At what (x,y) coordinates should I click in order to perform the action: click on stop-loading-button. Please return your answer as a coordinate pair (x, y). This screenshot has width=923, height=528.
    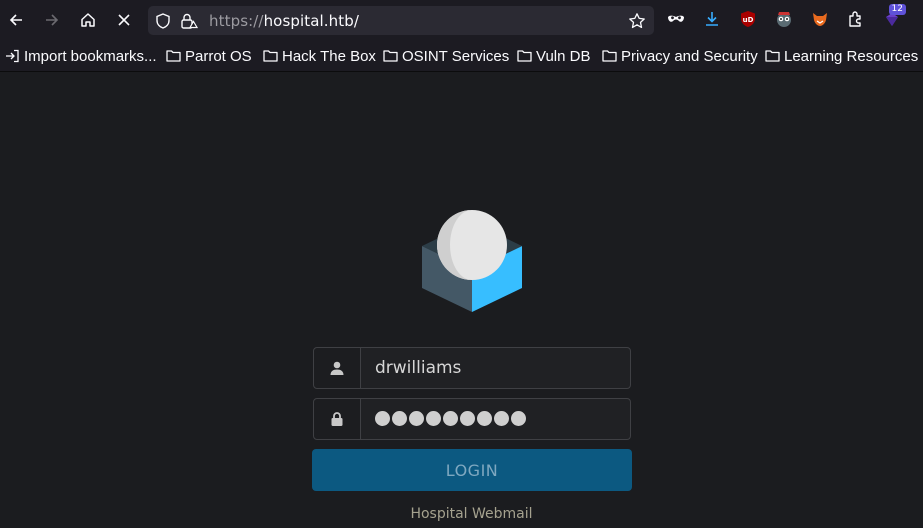
    Looking at the image, I should click on (124, 20).